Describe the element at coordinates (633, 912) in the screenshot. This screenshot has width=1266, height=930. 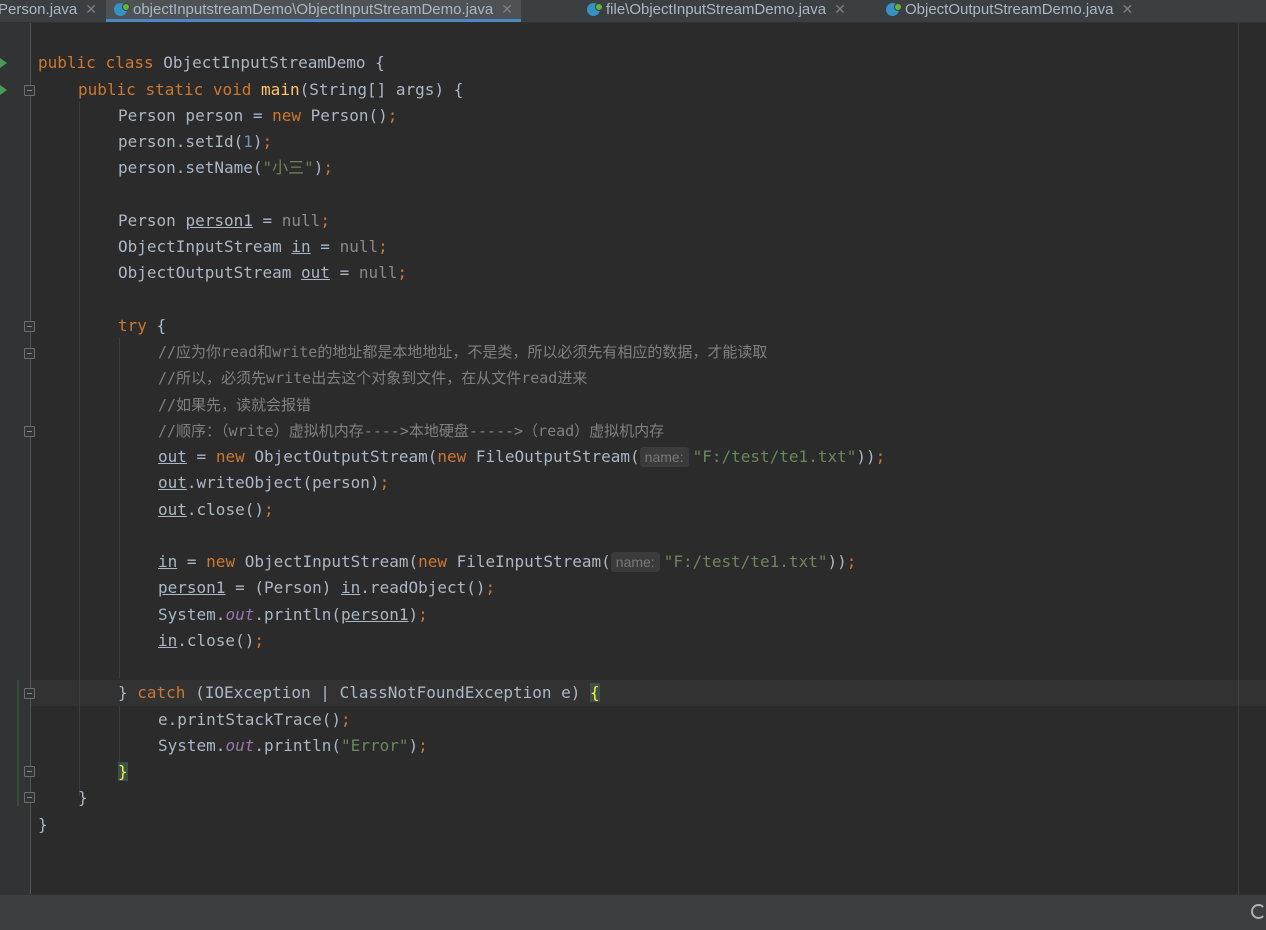
I see `status-bar` at that location.